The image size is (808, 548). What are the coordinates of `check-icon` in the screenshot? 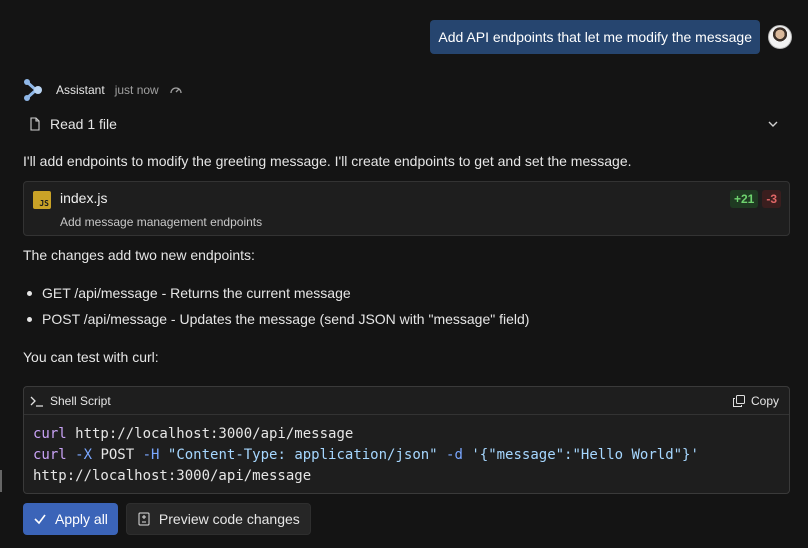 It's located at (40, 519).